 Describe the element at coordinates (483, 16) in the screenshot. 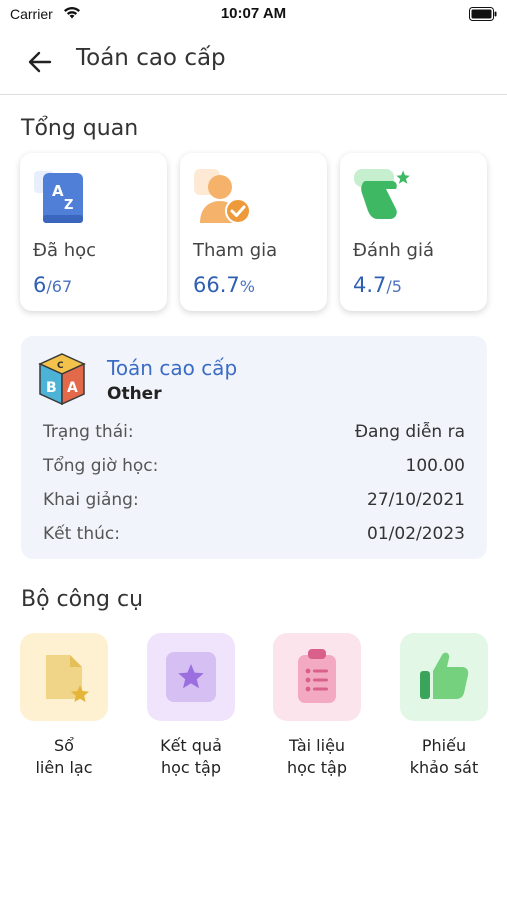

I see `battery-icon` at that location.